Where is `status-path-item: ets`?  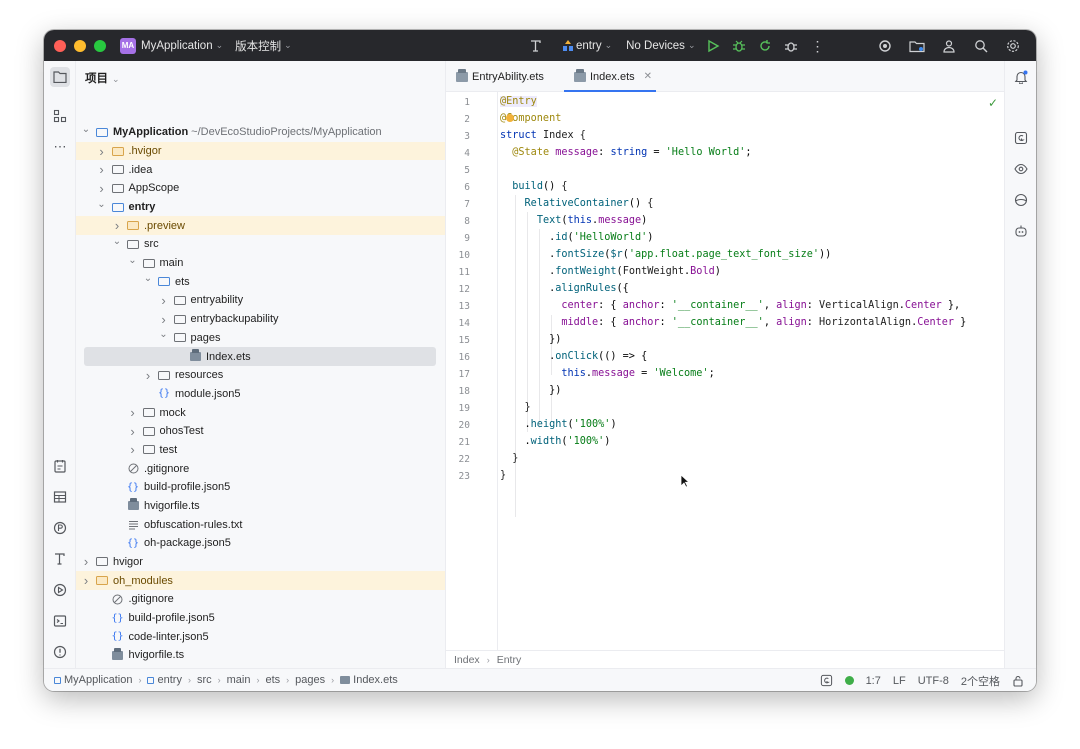
status-path-item: ets is located at coordinates (272, 680).